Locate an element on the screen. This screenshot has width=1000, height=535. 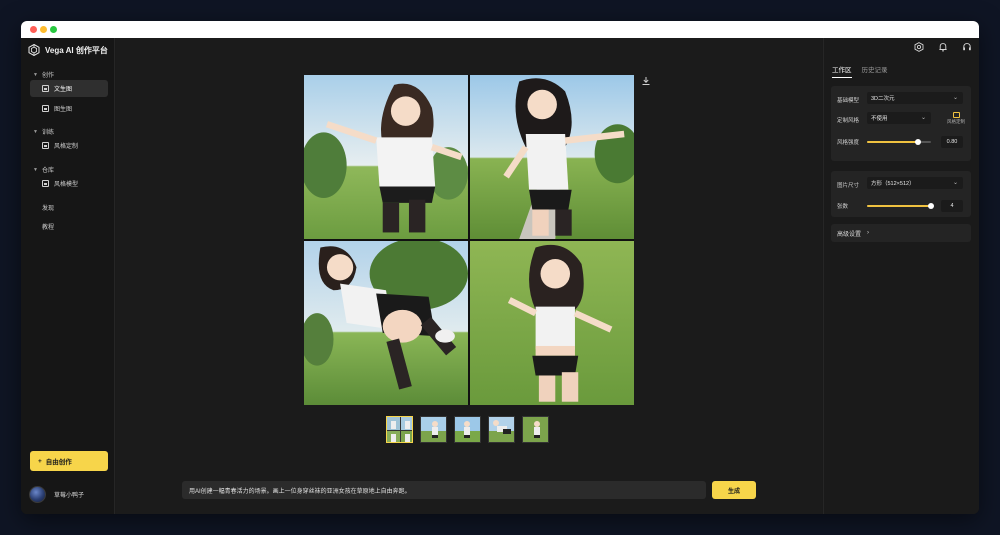
sidebar-item-style-custom: 风格定制 is located at coordinates (69, 145).